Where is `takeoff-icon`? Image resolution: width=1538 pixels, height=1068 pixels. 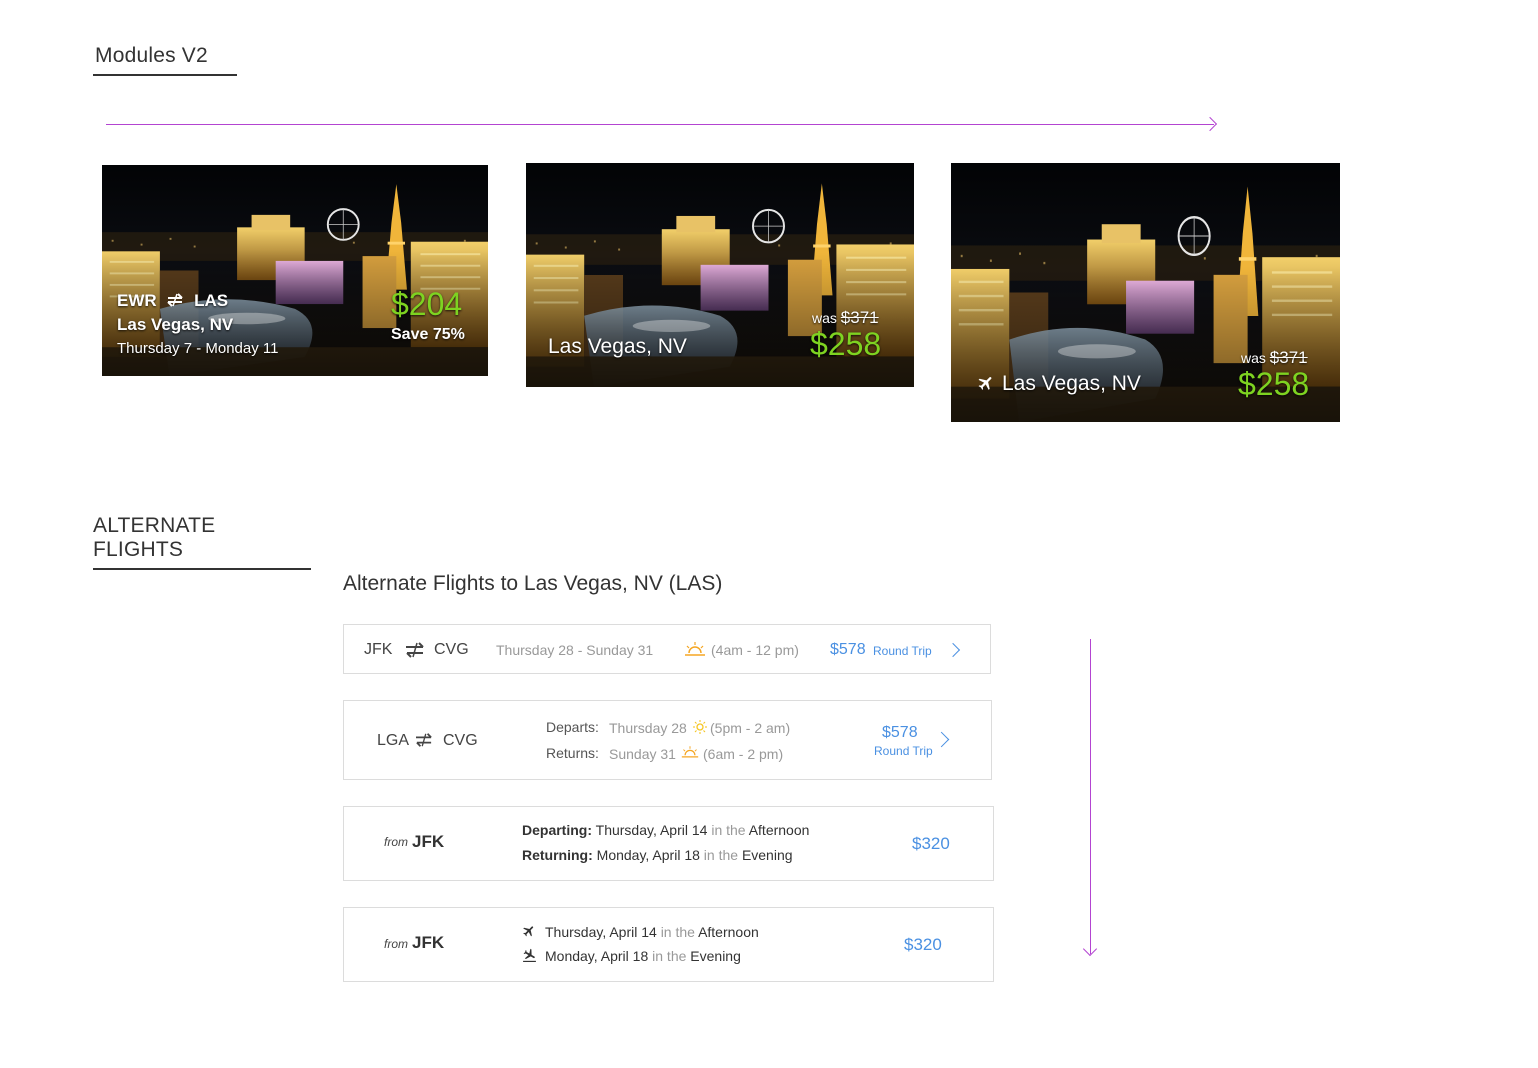 takeoff-icon is located at coordinates (529, 933).